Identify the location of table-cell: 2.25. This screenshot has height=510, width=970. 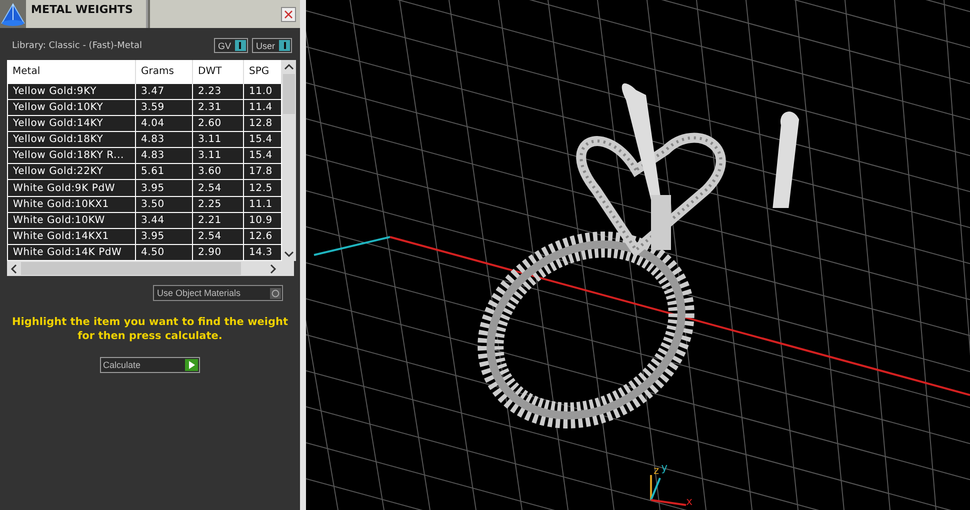
(218, 204).